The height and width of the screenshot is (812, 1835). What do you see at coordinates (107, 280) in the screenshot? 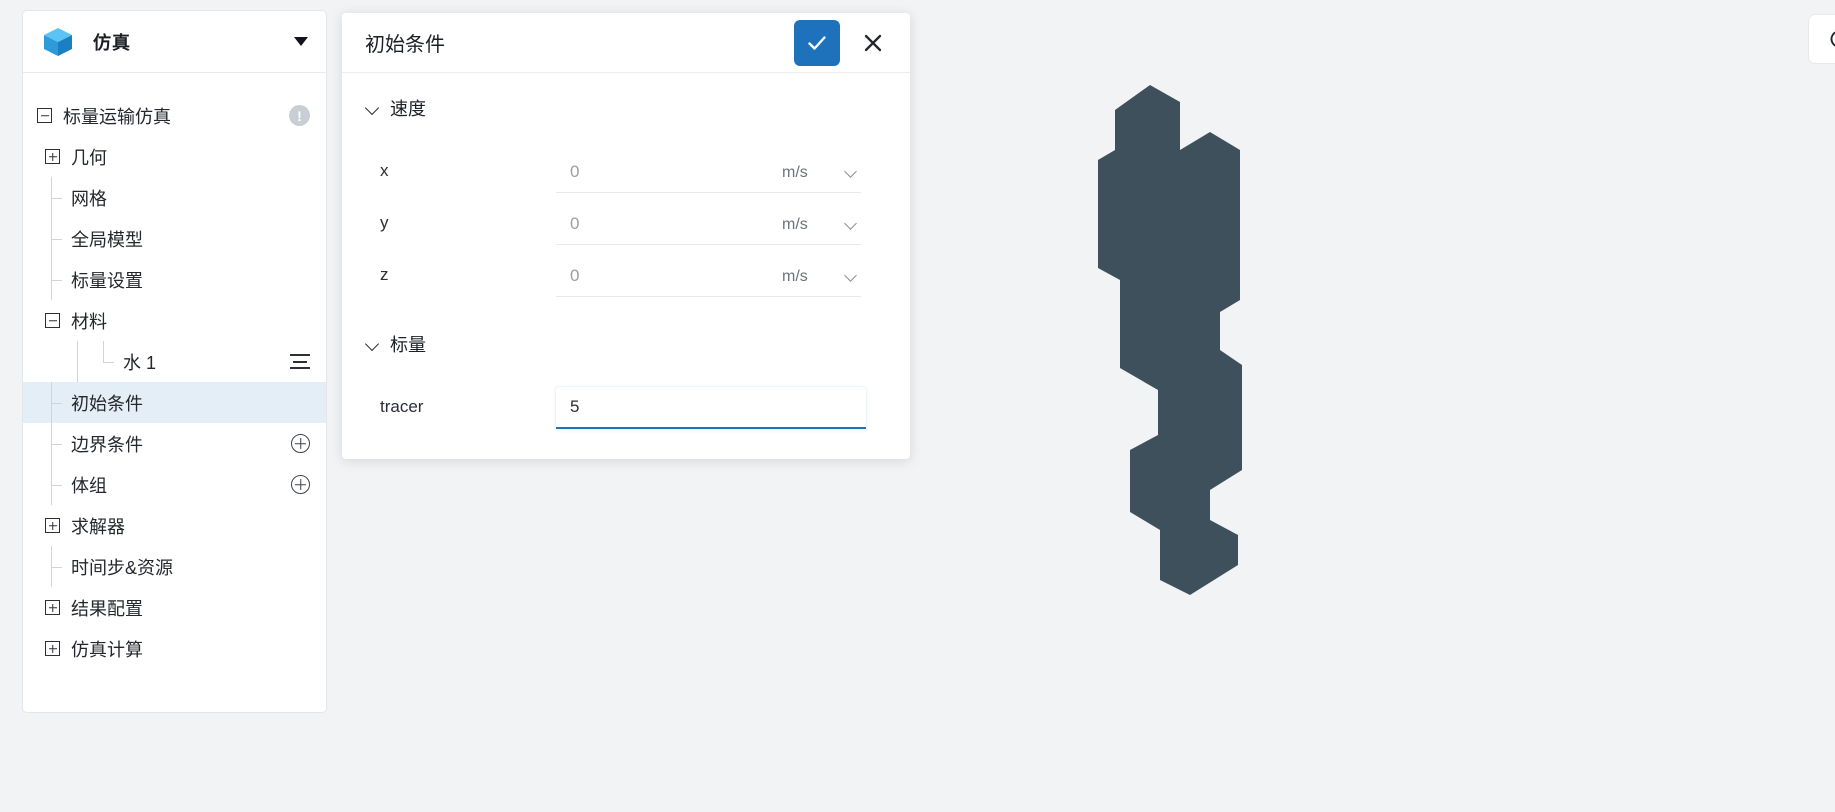
I see `tree-item-label: 标量设置` at bounding box center [107, 280].